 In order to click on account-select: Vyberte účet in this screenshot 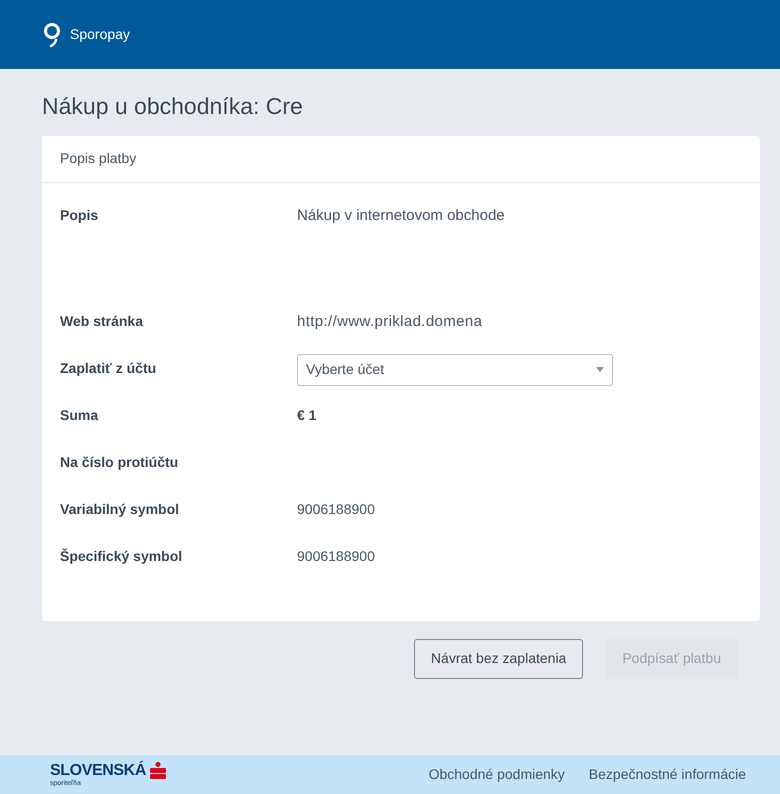, I will do `click(455, 370)`.